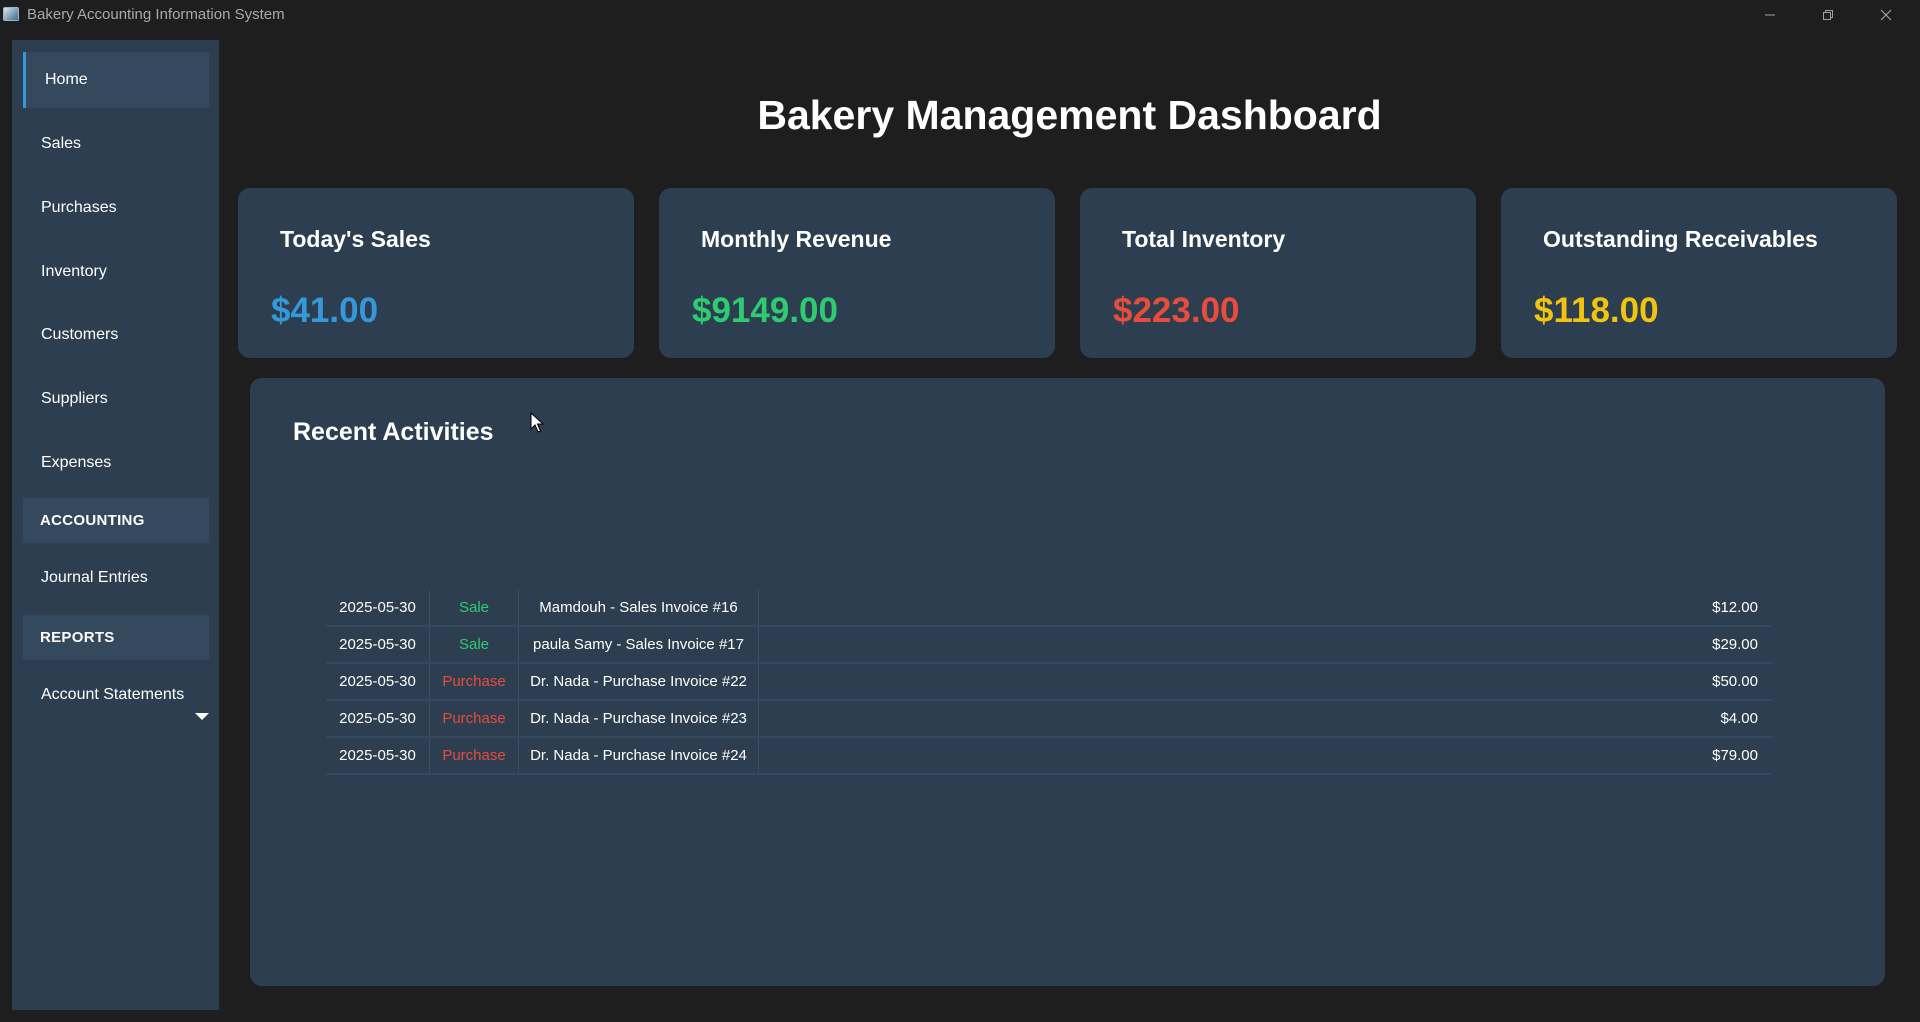 This screenshot has height=1022, width=1920. Describe the element at coordinates (857, 273) in the screenshot. I see `card-monthly-revenue: Monthly Revenue $9149.00` at that location.